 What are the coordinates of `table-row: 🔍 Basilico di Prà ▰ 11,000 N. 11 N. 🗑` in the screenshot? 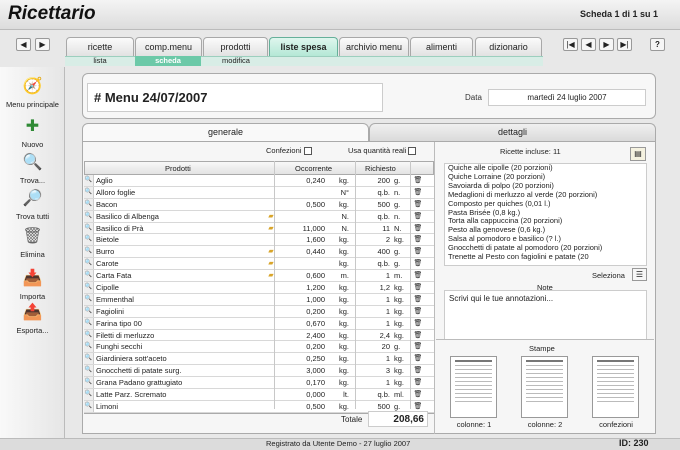 It's located at (259, 228).